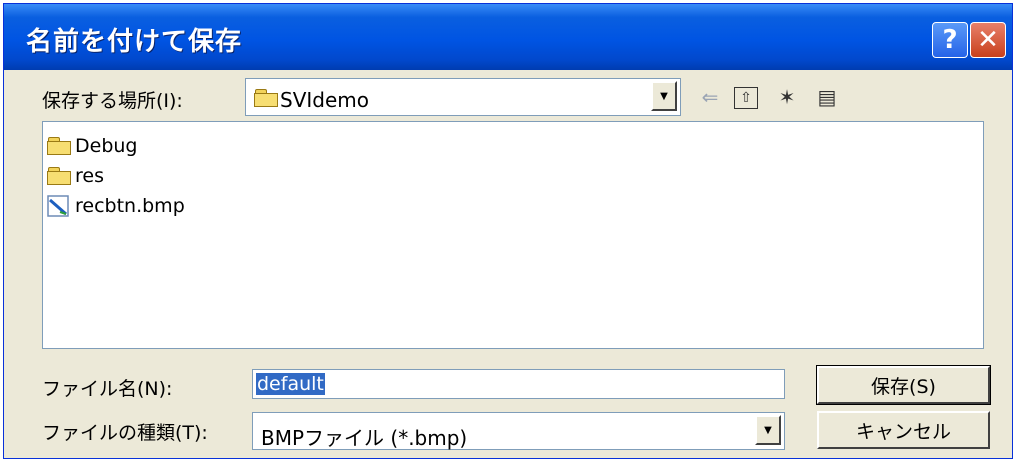 This screenshot has height=462, width=1018. What do you see at coordinates (324, 100) in the screenshot?
I see `save-in-value: SVIdemo` at bounding box center [324, 100].